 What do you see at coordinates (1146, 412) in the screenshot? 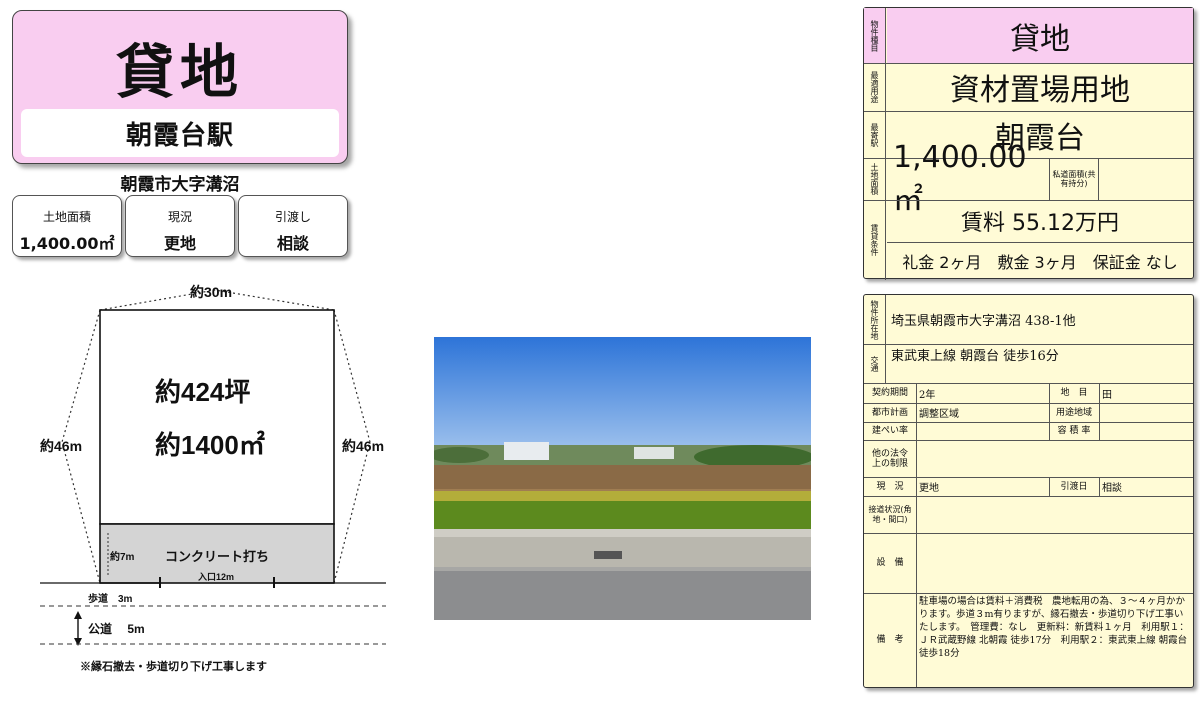
I see `zoning-value` at bounding box center [1146, 412].